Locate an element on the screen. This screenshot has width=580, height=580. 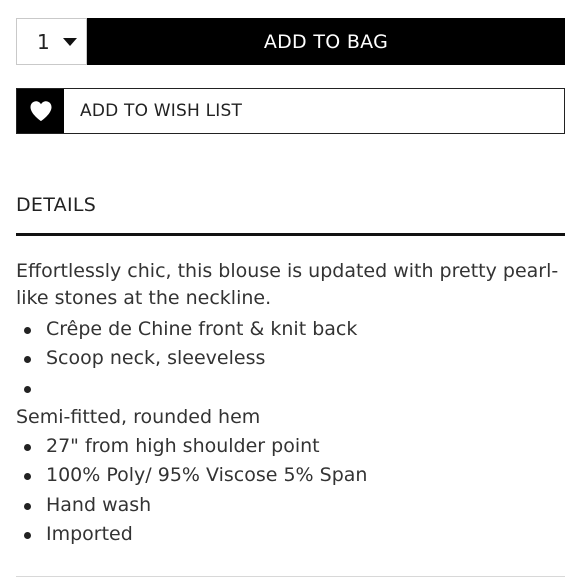
list-item-text: Semi-fitted, rounded hem is located at coordinates (138, 416).